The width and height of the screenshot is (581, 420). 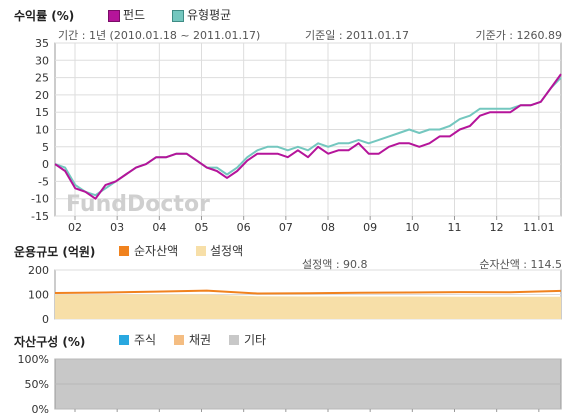 What do you see at coordinates (40, 199) in the screenshot?
I see `y-tick-label: -10` at bounding box center [40, 199].